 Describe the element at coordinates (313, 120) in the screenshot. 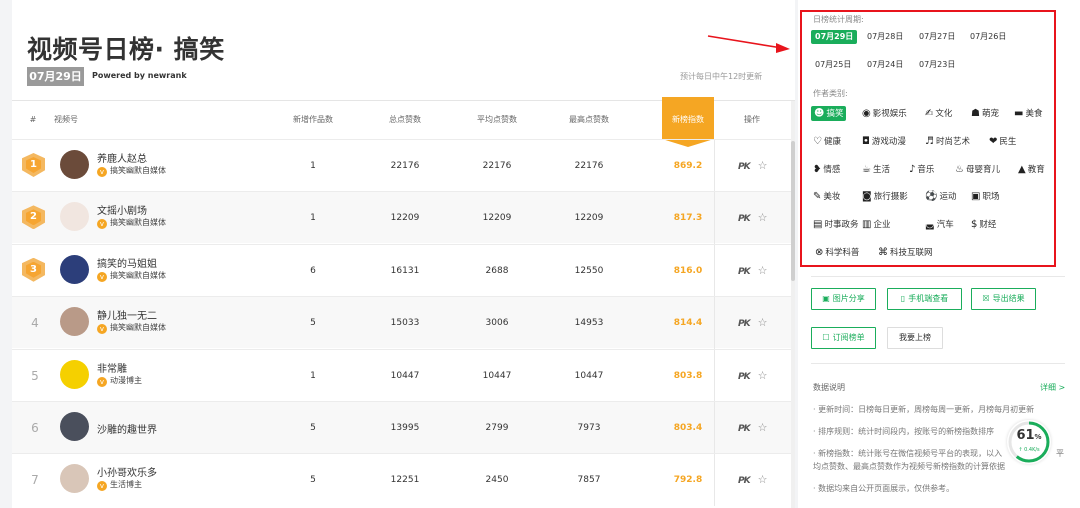

I see `col-new-works: 新增作品数` at that location.